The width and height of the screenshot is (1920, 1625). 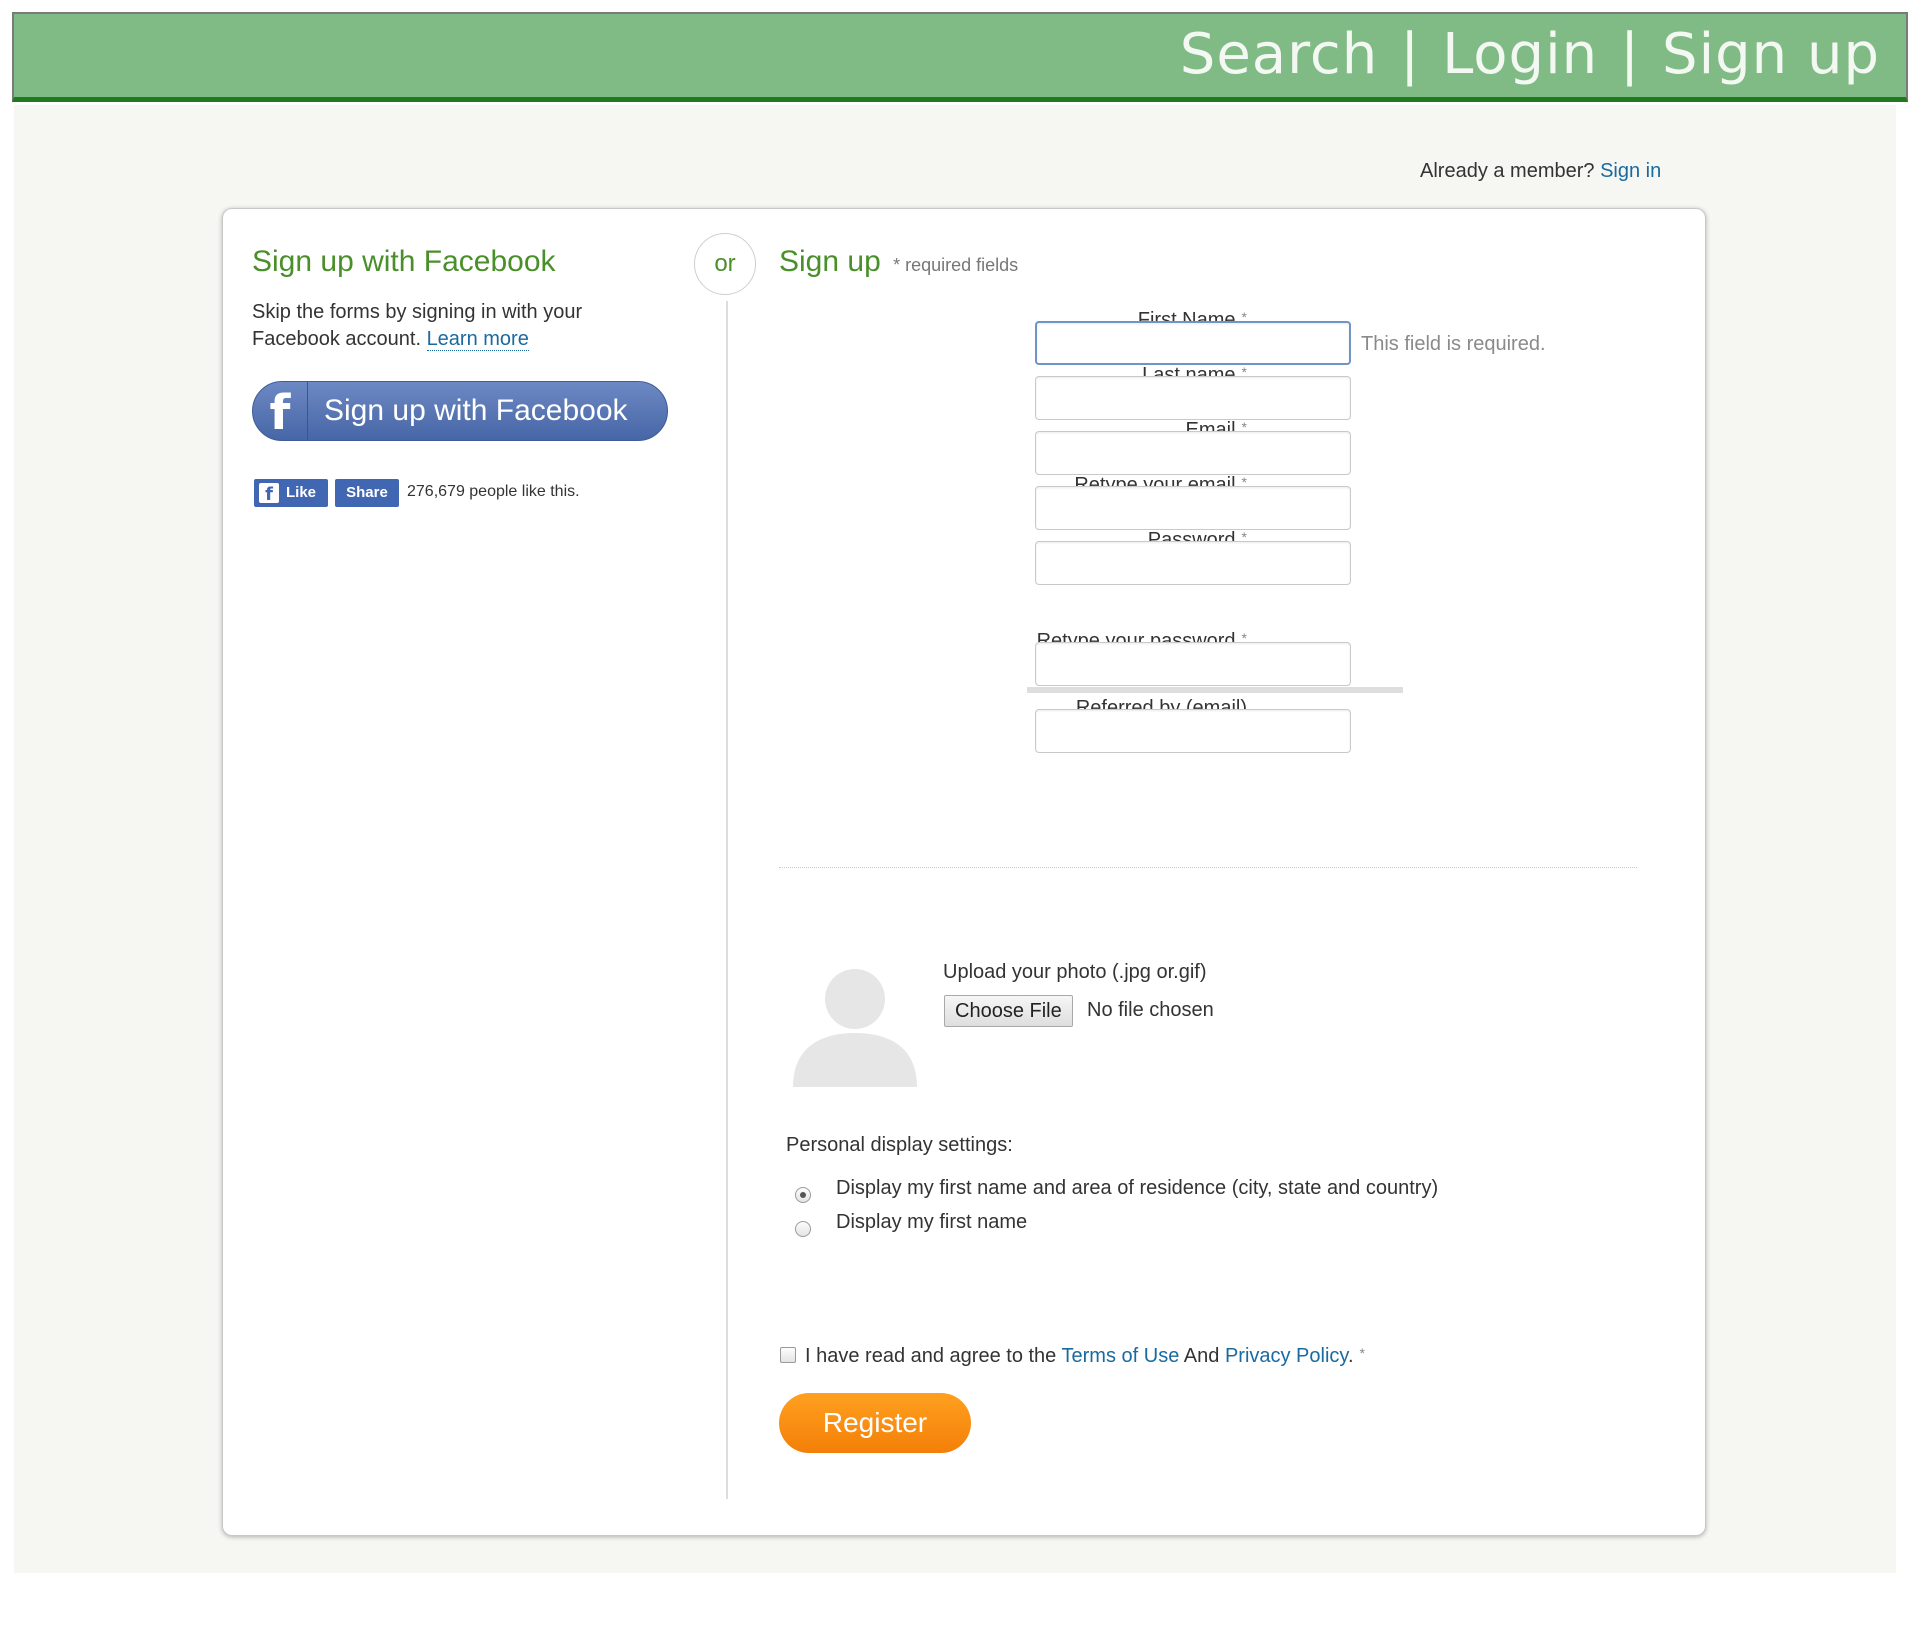 I want to click on no-file-chosen: No file chosen, so click(x=1150, y=1010).